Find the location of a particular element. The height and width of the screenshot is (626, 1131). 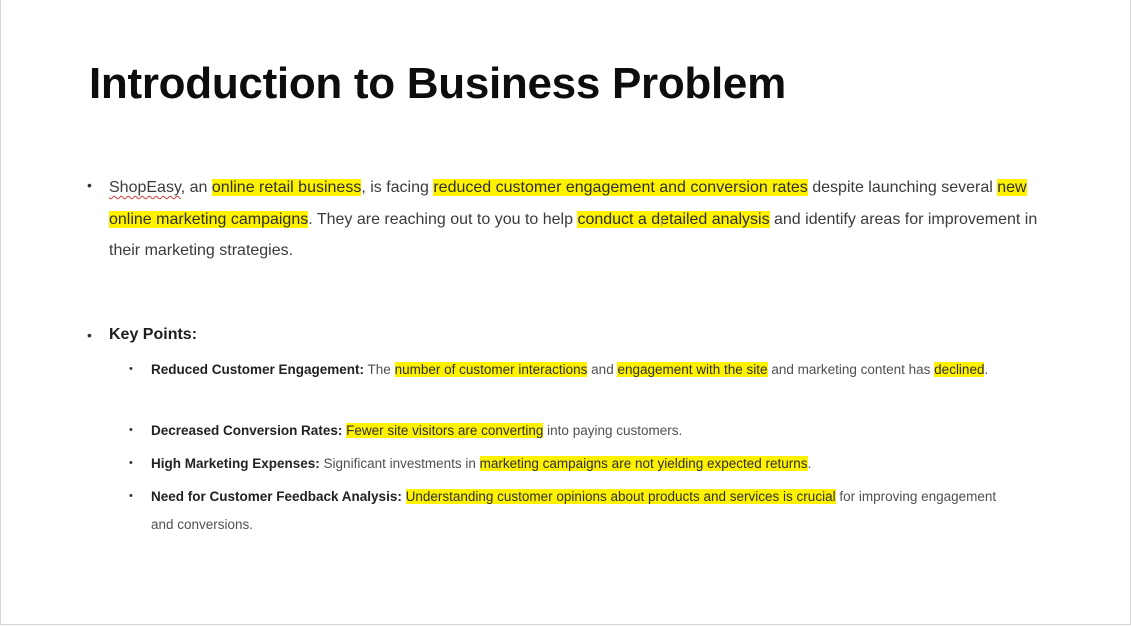

slide-title: Introduction to Business Problem is located at coordinates (437, 83).